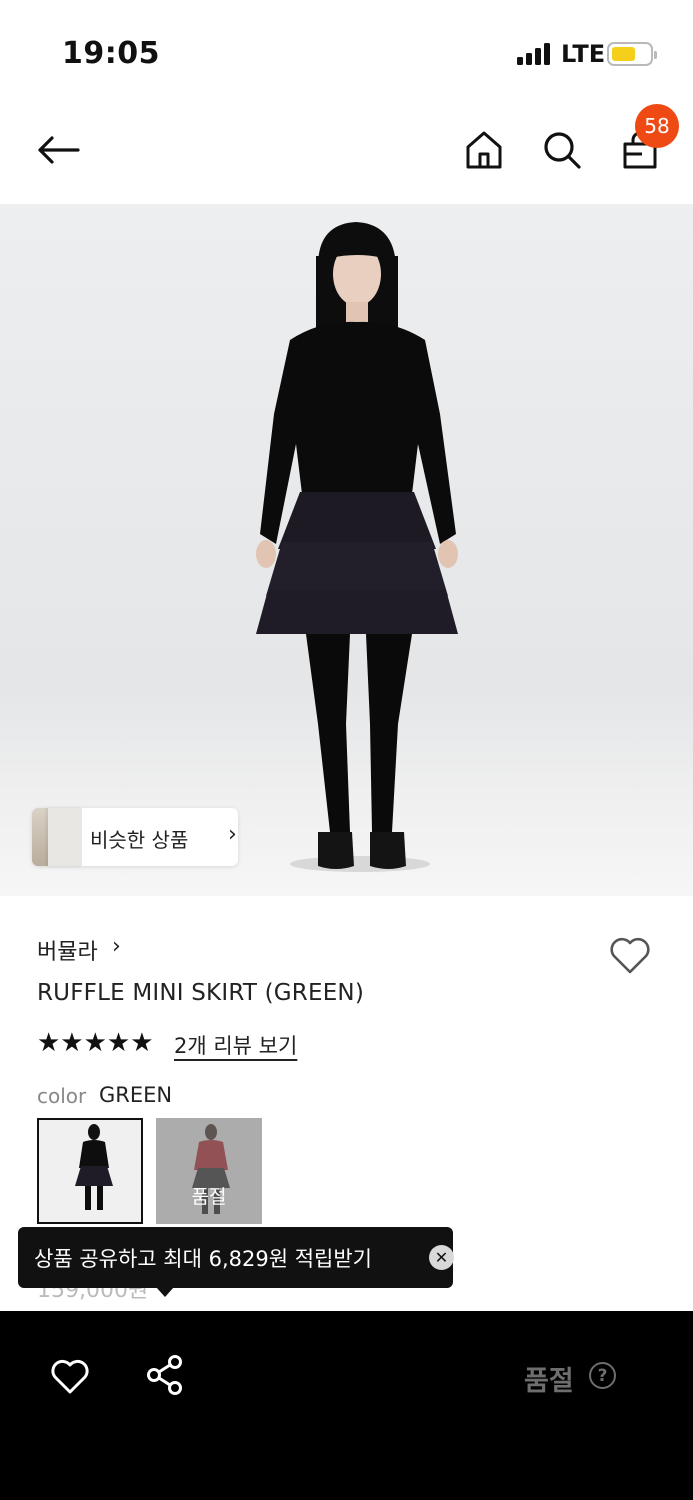 The height and width of the screenshot is (1500, 693). I want to click on signal-icon, so click(535, 54).